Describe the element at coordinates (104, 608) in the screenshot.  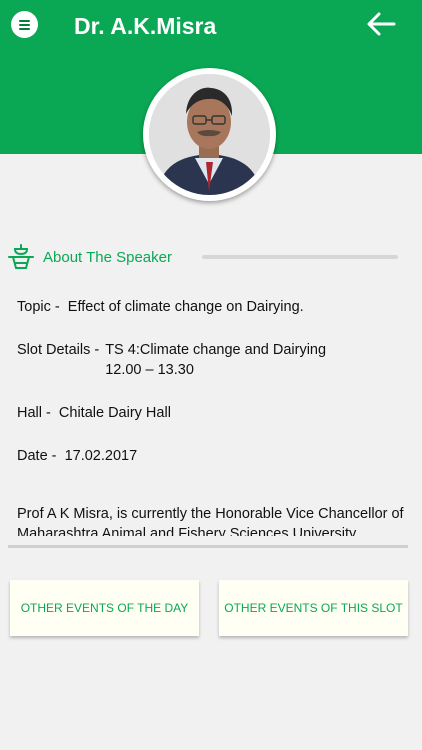
I see `other-events-day-button: OTHER EVENTS OF THE DAY` at that location.